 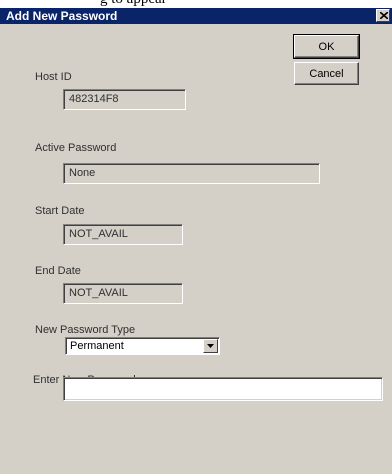 What do you see at coordinates (124, 99) in the screenshot?
I see `host-id-field: 482314F8` at bounding box center [124, 99].